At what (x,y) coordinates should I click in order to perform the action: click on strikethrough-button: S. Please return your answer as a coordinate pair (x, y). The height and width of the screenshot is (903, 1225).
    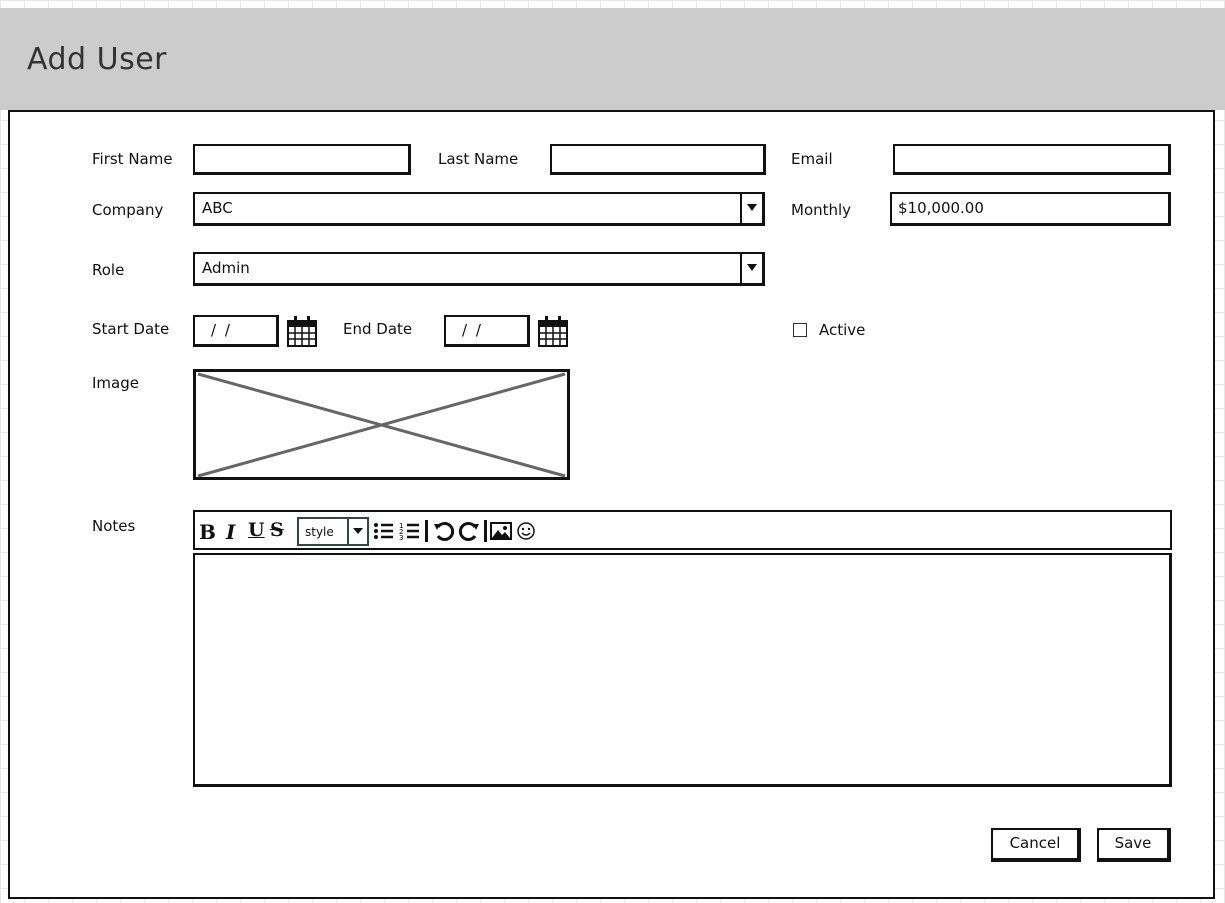
    Looking at the image, I should click on (277, 530).